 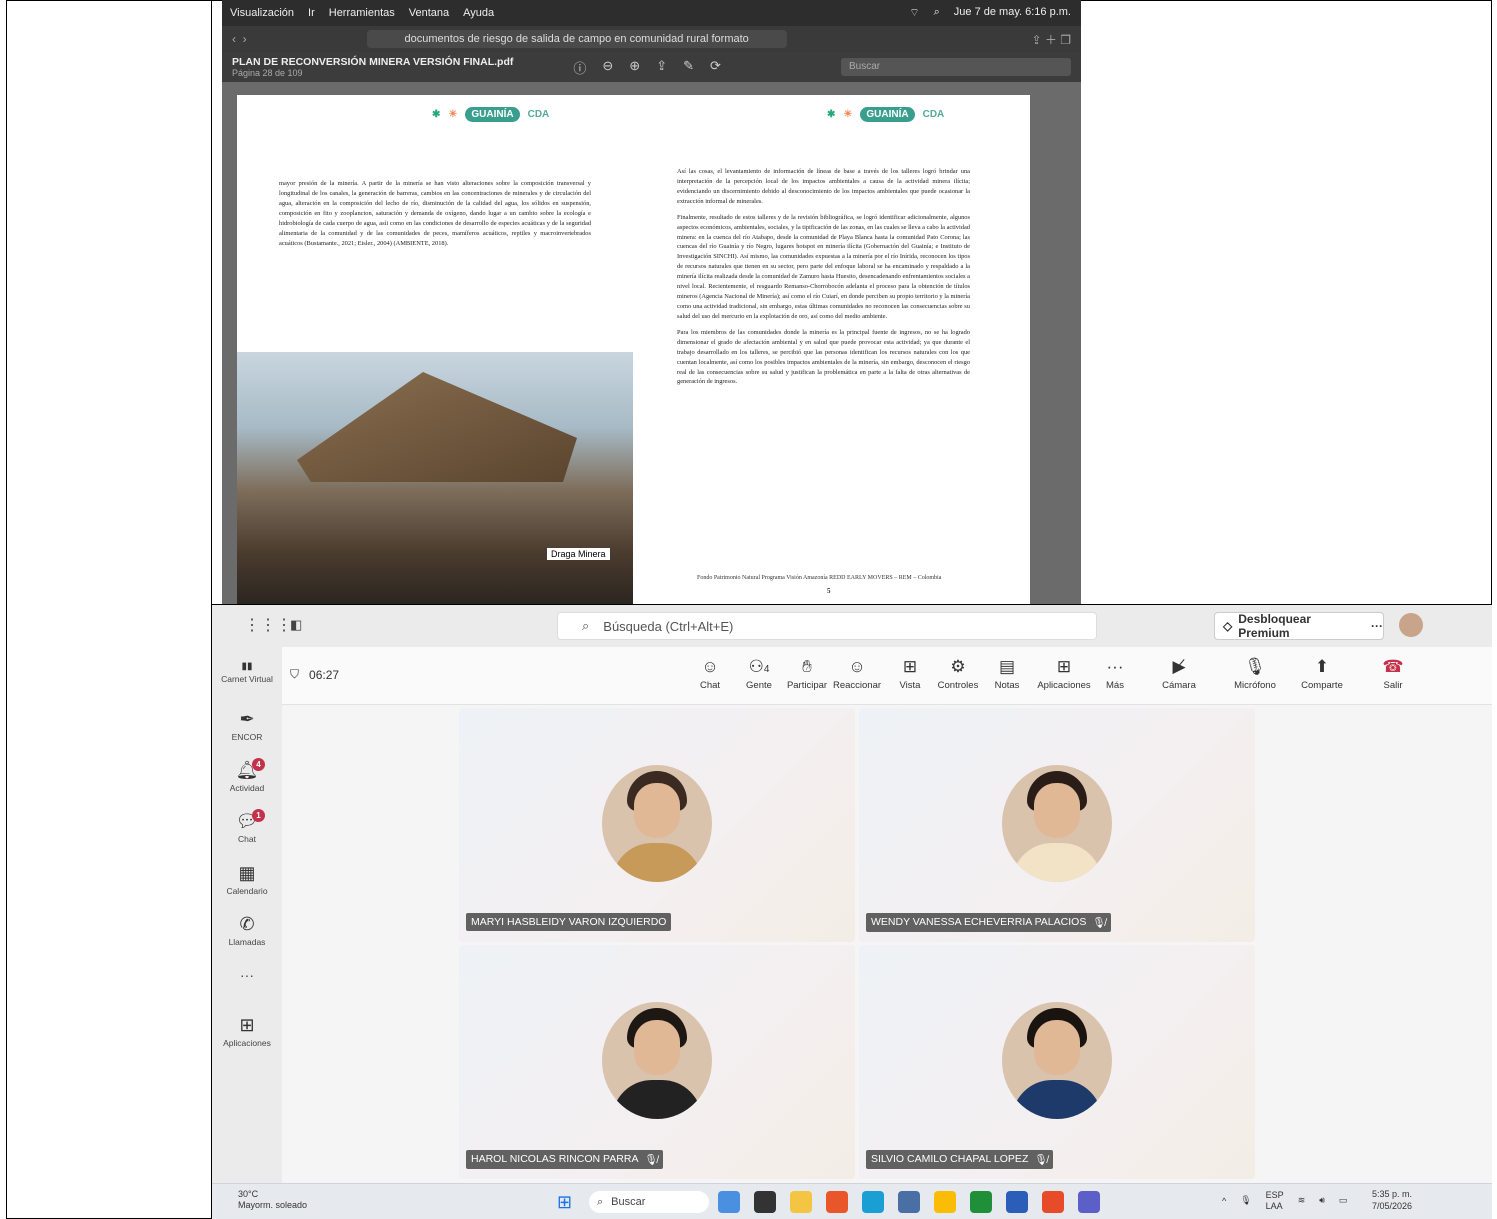 I want to click on raise-hand-button: ✋︎ Participar, so click(x=807, y=674).